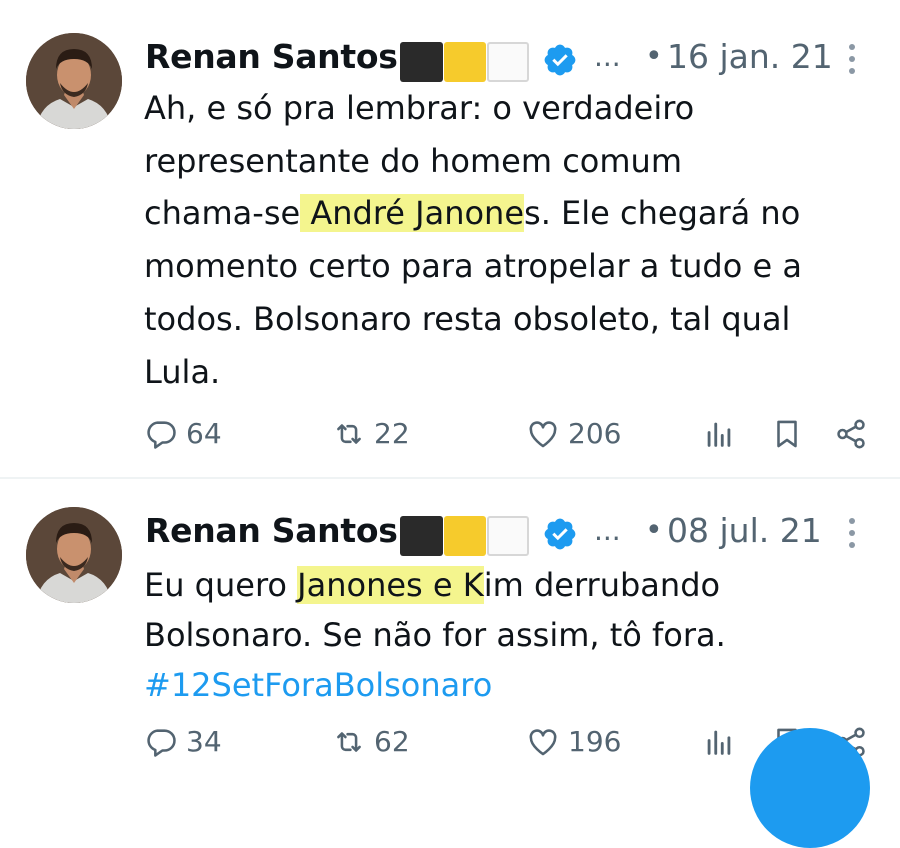 The height and width of the screenshot is (848, 900). I want to click on highlighted-text: Janones e K, so click(390, 585).